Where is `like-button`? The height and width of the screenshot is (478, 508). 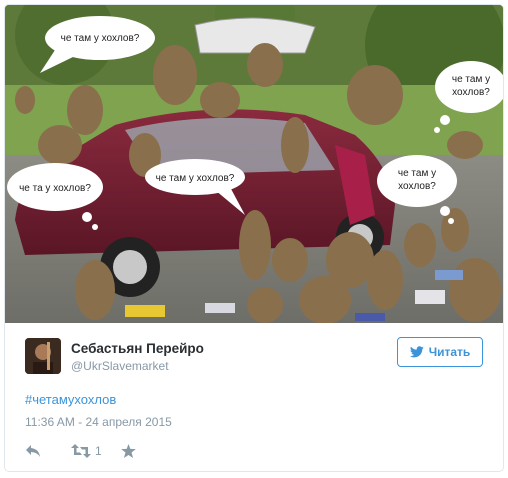
like-button is located at coordinates (128, 451).